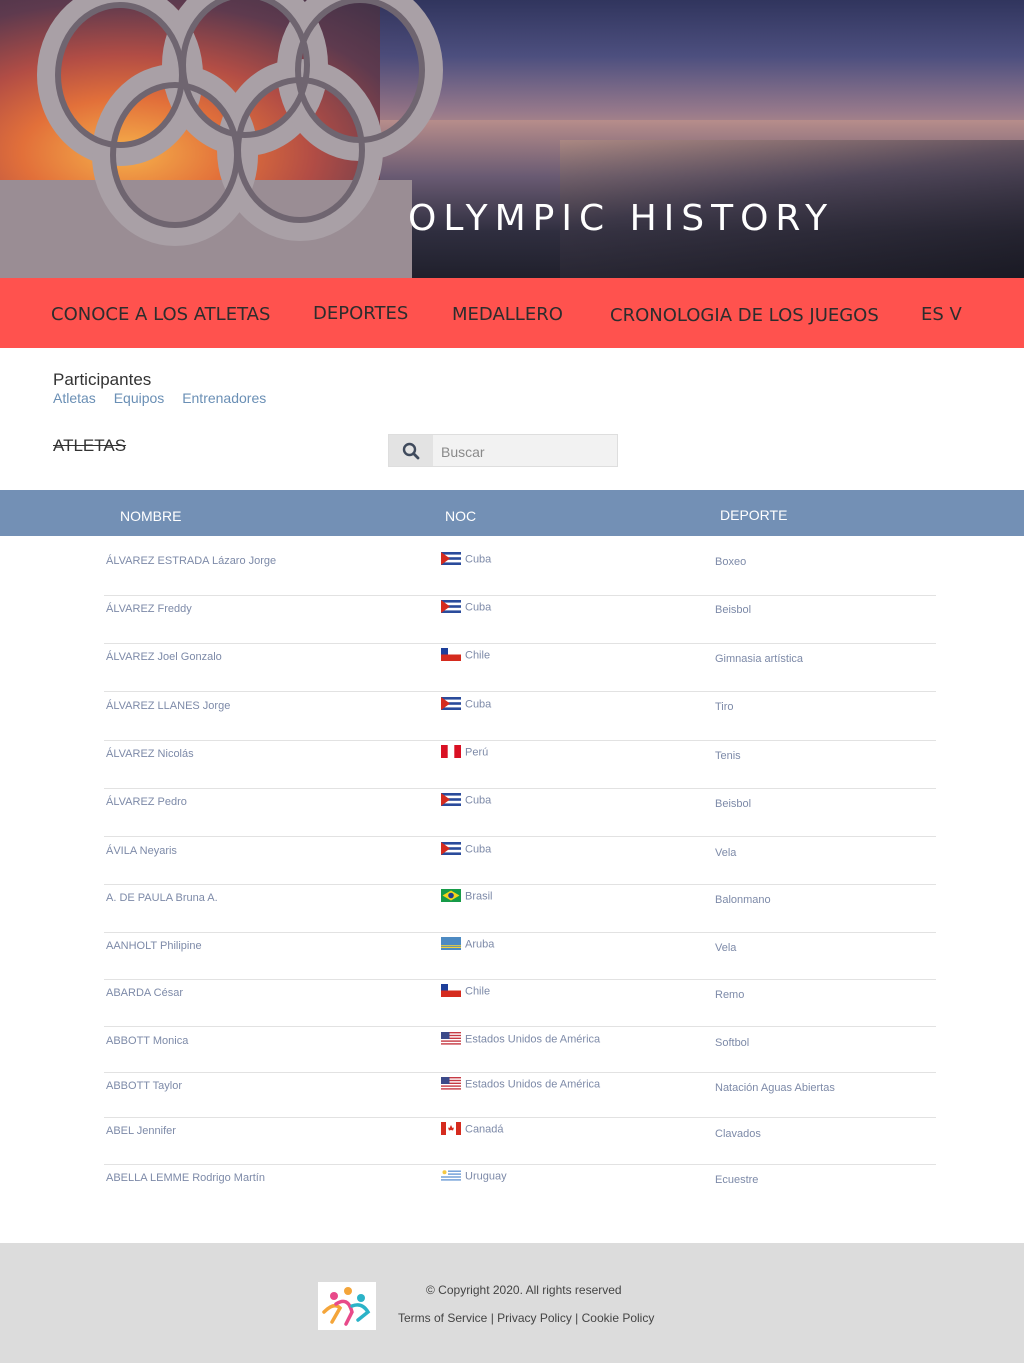  What do you see at coordinates (141, 1131) in the screenshot?
I see `athlete-name: ABEL Jennifer` at bounding box center [141, 1131].